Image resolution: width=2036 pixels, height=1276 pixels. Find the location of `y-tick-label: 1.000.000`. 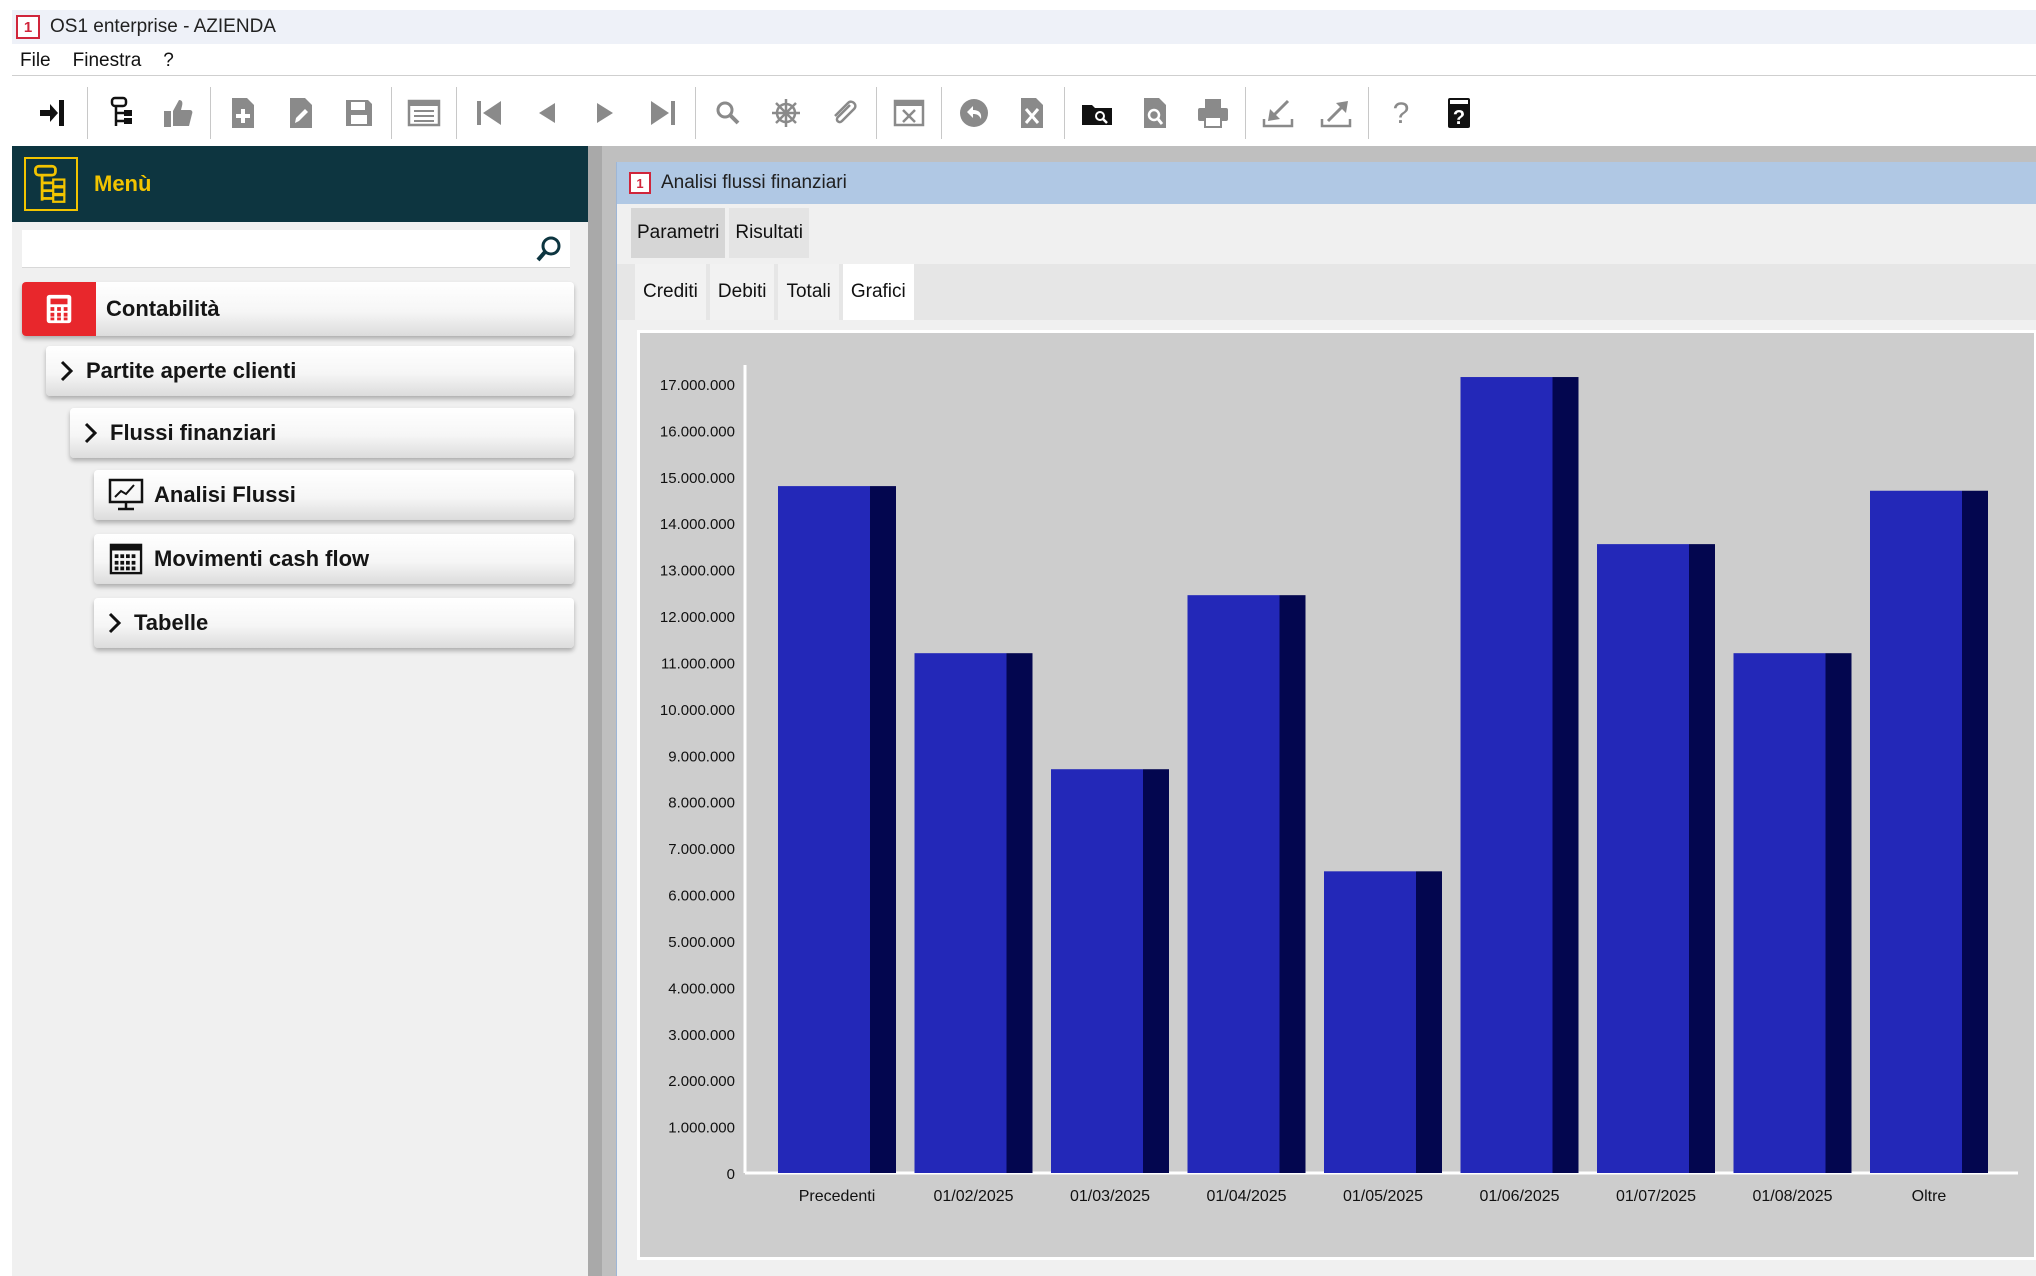

y-tick-label: 1.000.000 is located at coordinates (701, 1128).